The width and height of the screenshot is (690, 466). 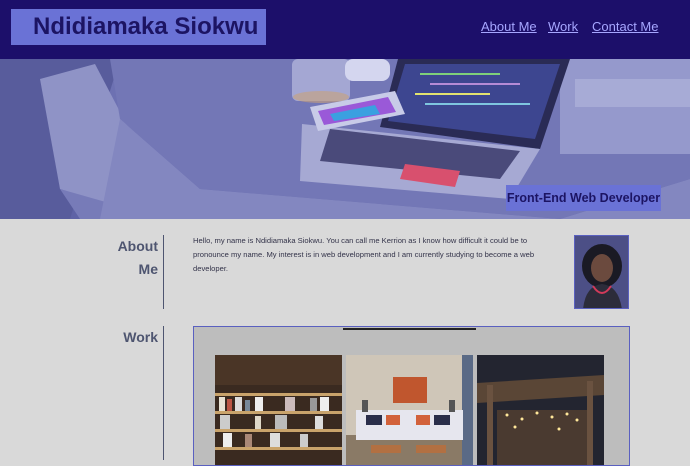 I want to click on about-heading: About Me, so click(x=129, y=258).